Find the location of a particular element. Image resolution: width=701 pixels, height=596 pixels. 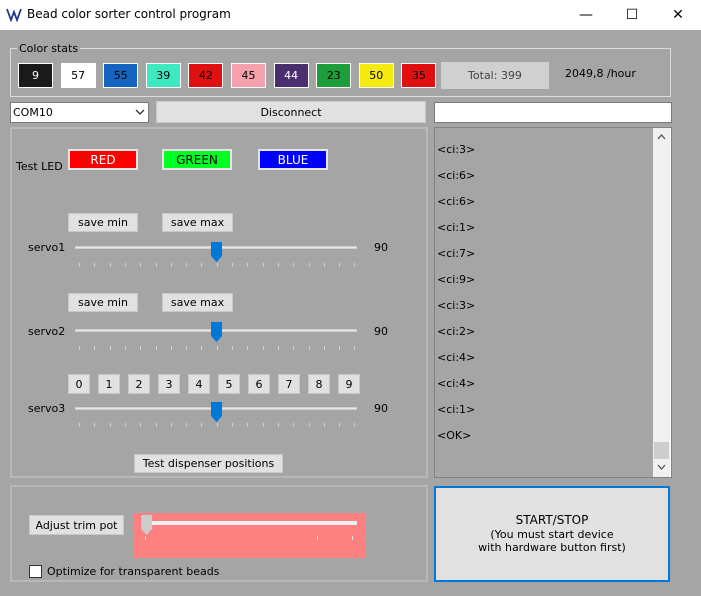

dispenser-position-button: 7 is located at coordinates (289, 384).